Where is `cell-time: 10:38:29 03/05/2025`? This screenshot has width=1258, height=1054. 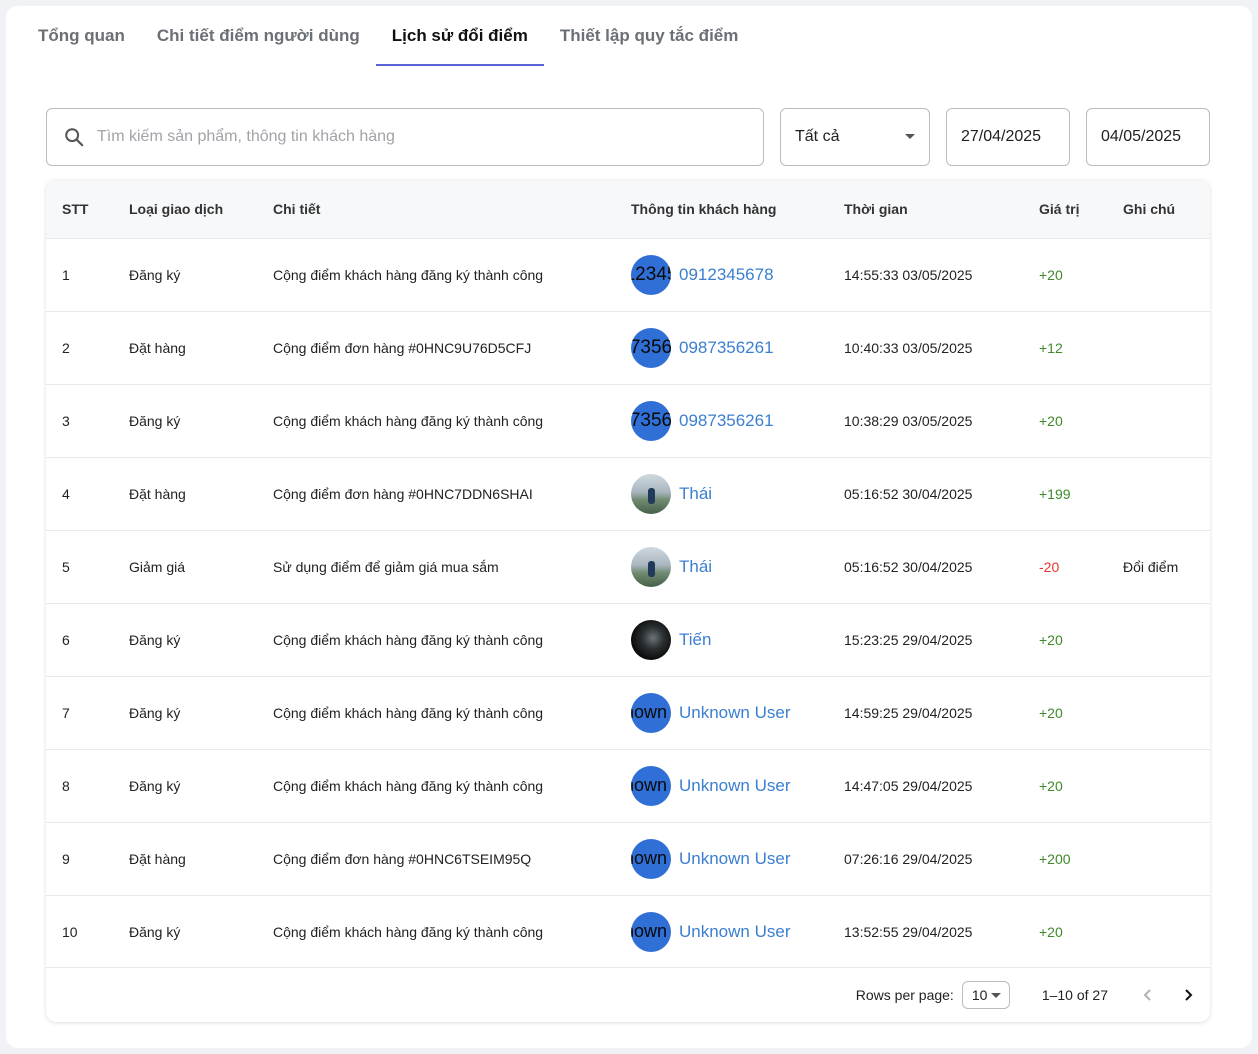
cell-time: 10:38:29 03/05/2025 is located at coordinates (908, 420).